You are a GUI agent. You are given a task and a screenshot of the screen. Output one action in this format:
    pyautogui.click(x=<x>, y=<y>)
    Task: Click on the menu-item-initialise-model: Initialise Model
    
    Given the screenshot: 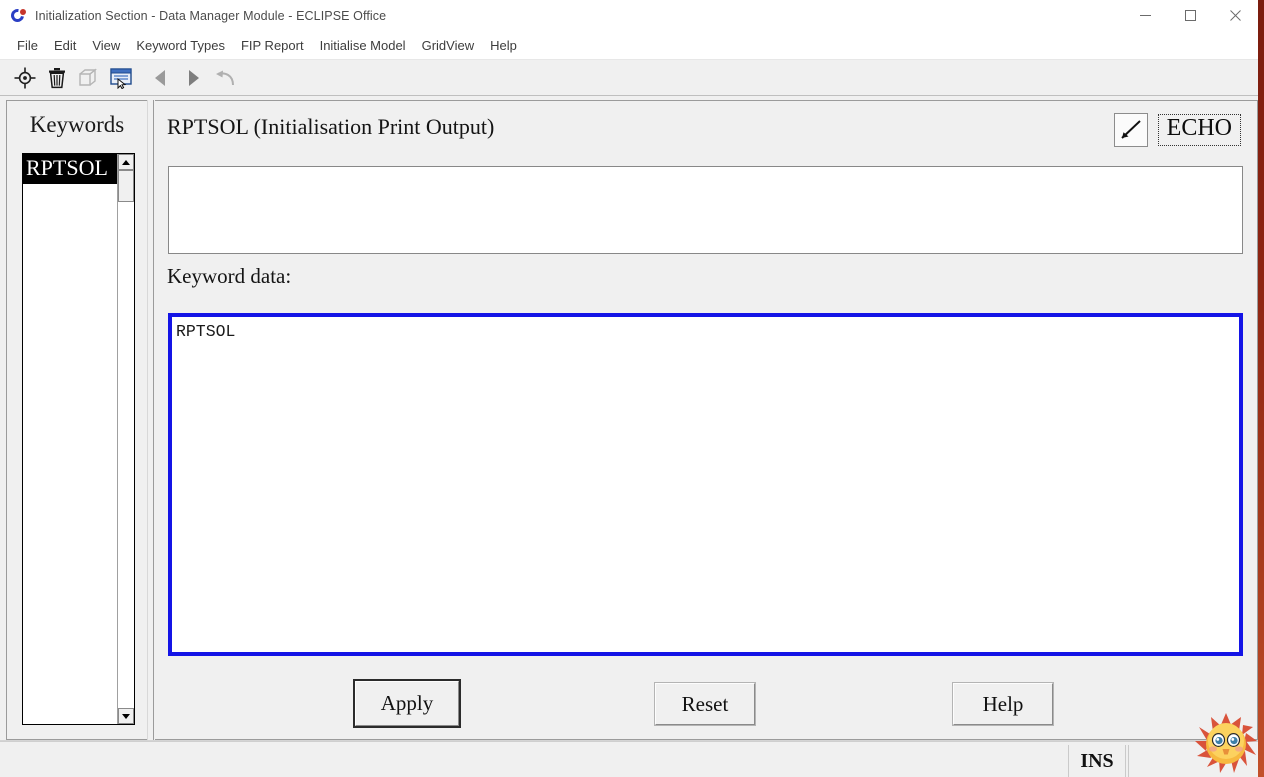 What is the action you would take?
    pyautogui.click(x=363, y=45)
    